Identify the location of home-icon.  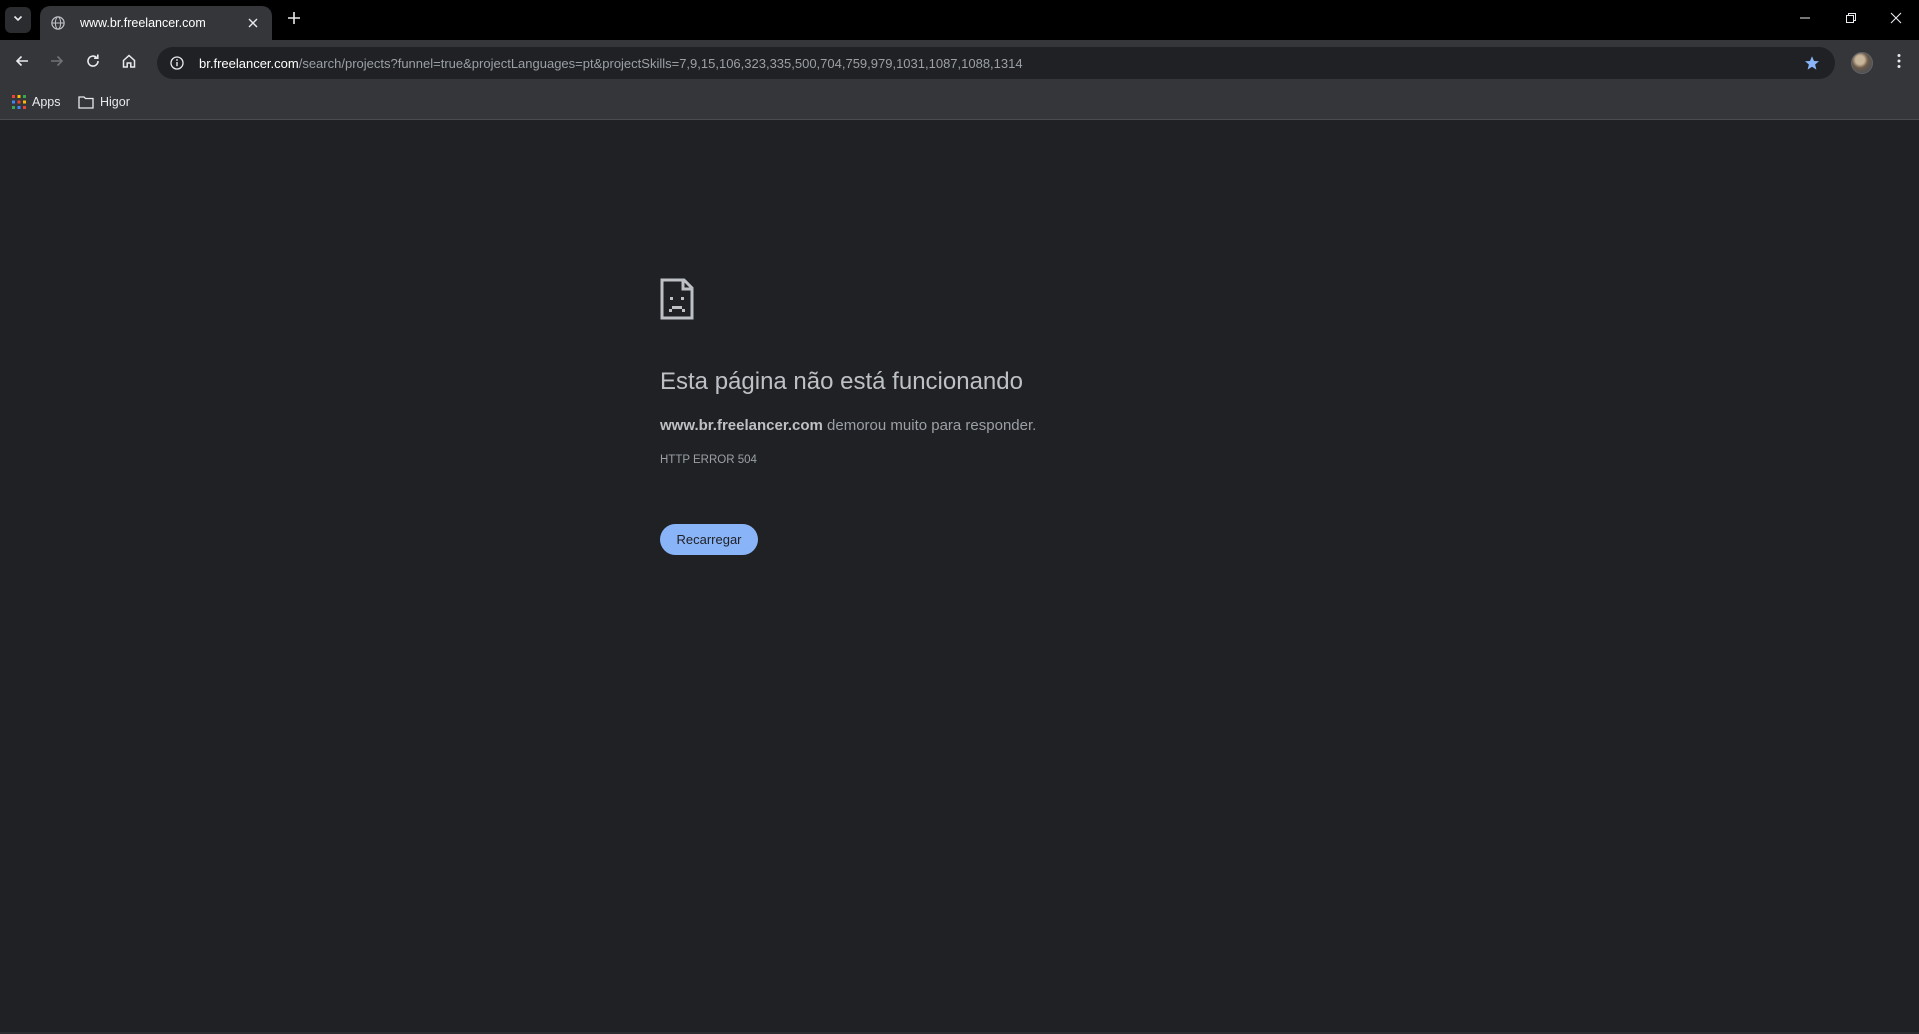
(129, 63).